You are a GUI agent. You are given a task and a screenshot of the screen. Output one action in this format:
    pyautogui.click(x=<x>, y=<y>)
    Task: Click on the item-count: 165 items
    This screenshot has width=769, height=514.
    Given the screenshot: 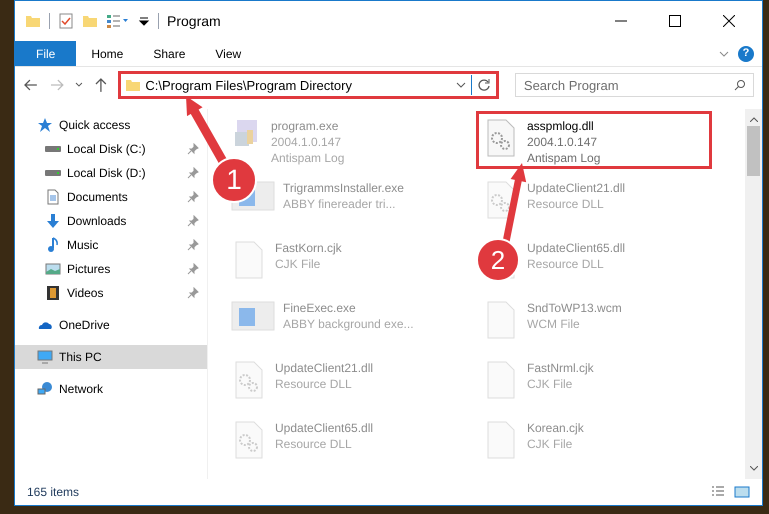 What is the action you would take?
    pyautogui.click(x=53, y=492)
    